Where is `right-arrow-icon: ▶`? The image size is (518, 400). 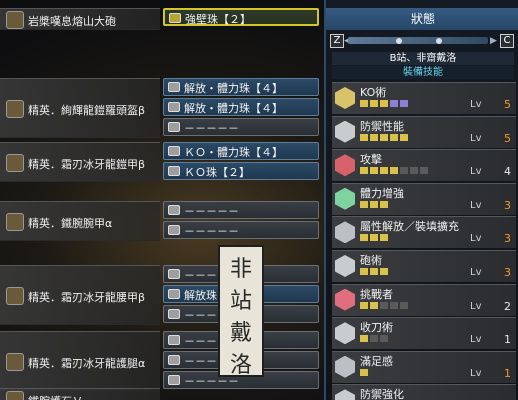
right-arrow-icon: ▶ is located at coordinates (493, 41).